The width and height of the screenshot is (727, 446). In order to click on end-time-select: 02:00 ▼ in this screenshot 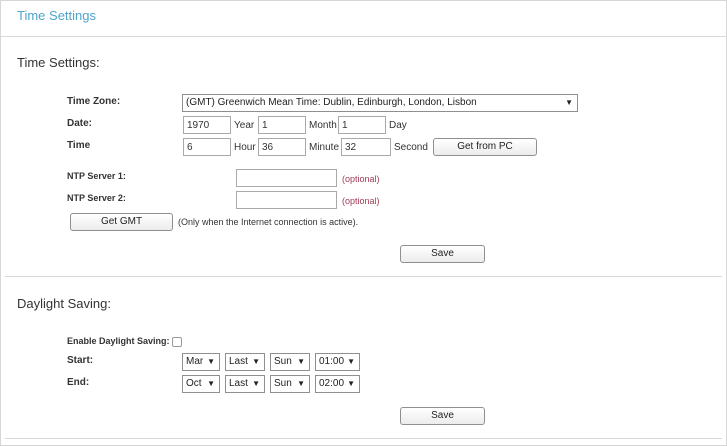, I will do `click(337, 384)`.